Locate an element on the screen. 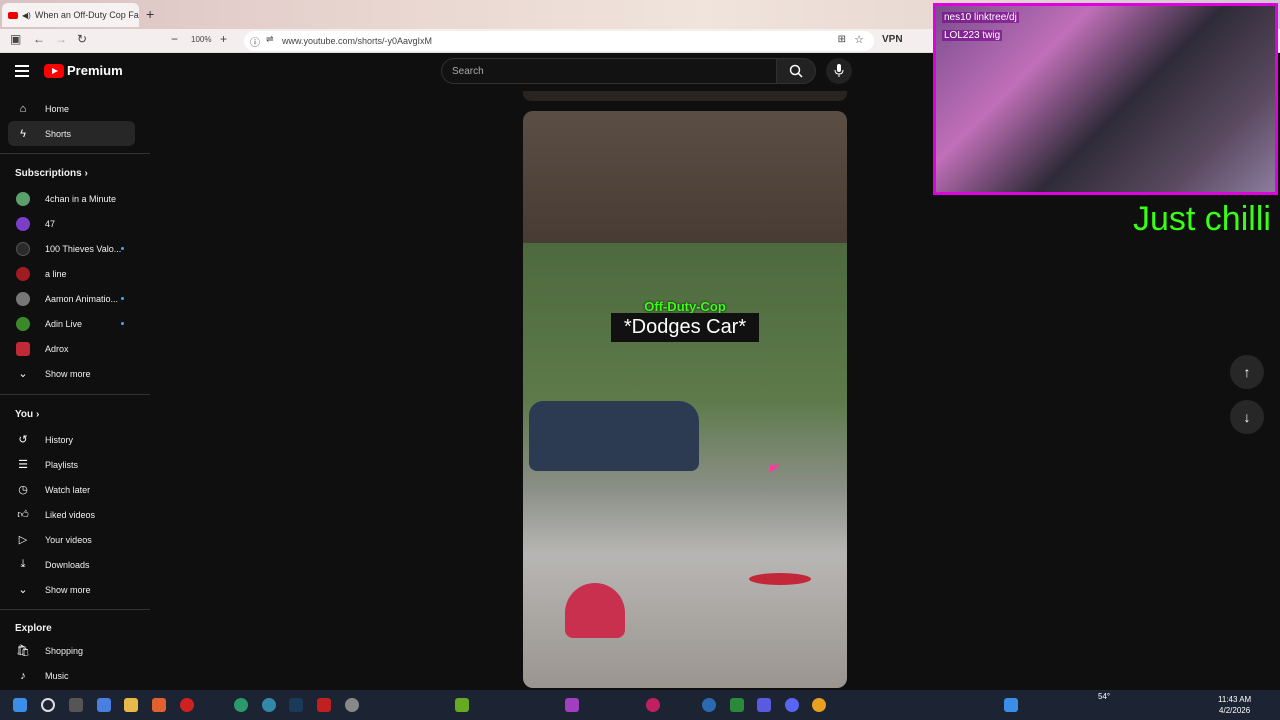 Image resolution: width=1280 pixels, height=720 pixels. site-info-icon: ⓘ is located at coordinates (255, 41).